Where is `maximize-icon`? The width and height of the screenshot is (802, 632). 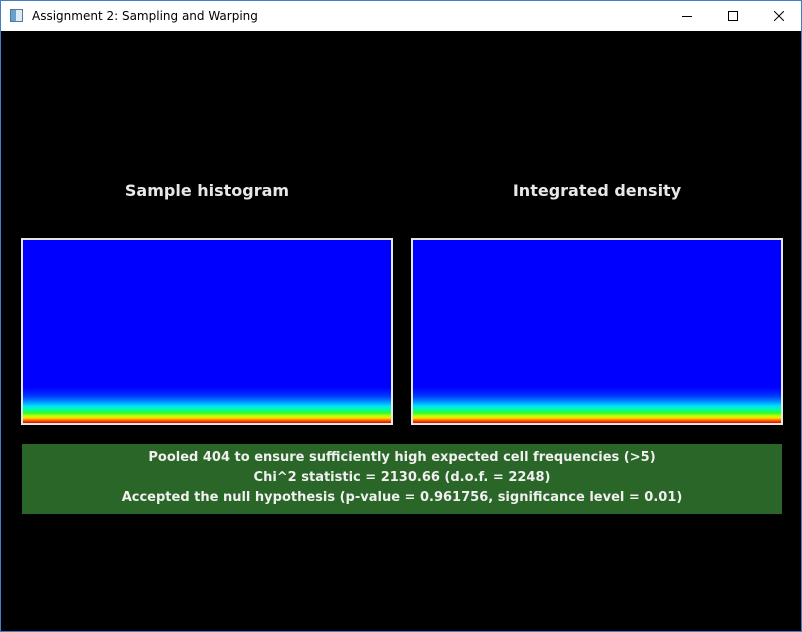
maximize-icon is located at coordinates (733, 16).